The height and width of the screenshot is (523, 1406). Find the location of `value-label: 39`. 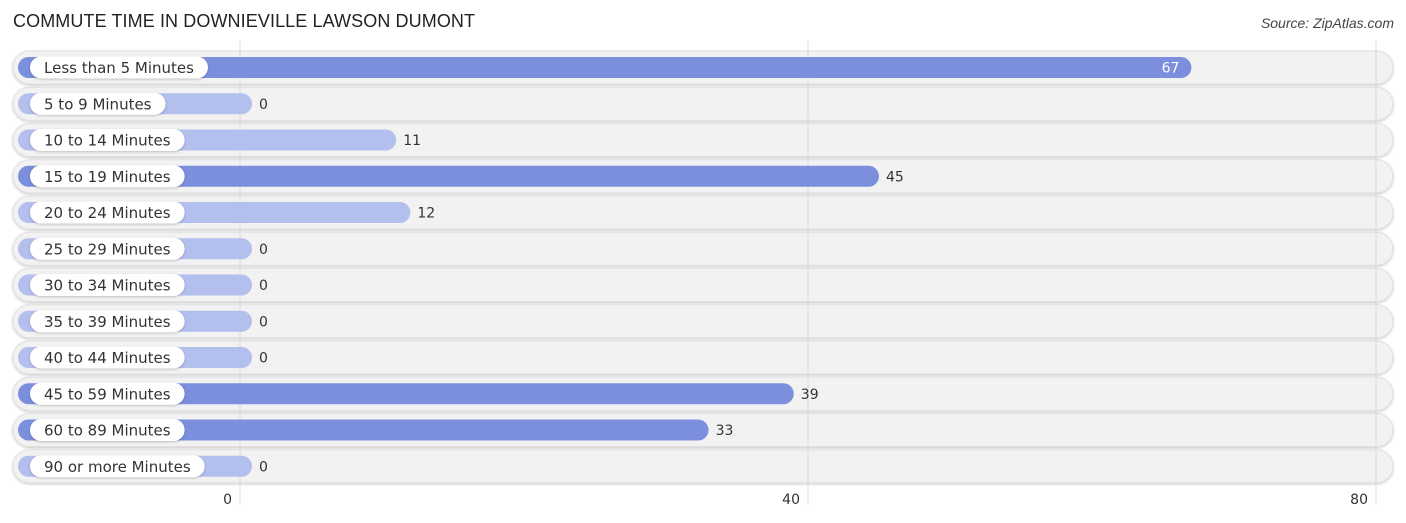

value-label: 39 is located at coordinates (810, 395).